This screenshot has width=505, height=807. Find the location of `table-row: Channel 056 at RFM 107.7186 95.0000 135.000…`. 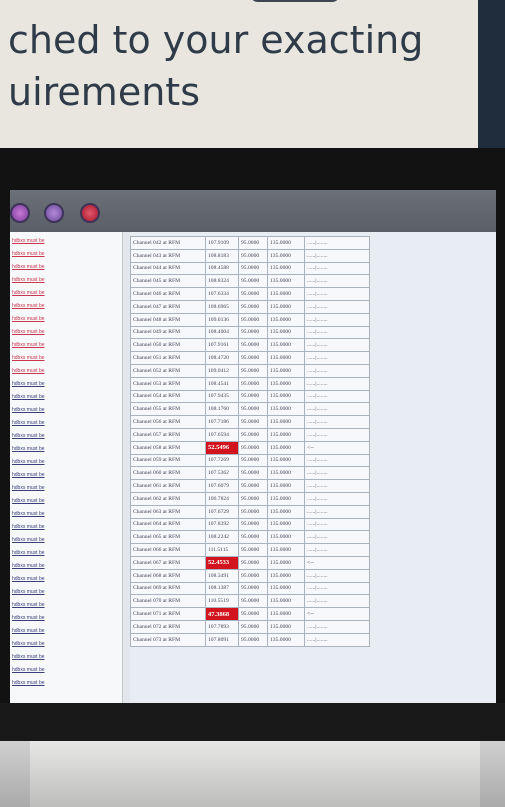

table-row: Channel 056 at RFM 107.7186 95.0000 135.000… is located at coordinates (250, 422).